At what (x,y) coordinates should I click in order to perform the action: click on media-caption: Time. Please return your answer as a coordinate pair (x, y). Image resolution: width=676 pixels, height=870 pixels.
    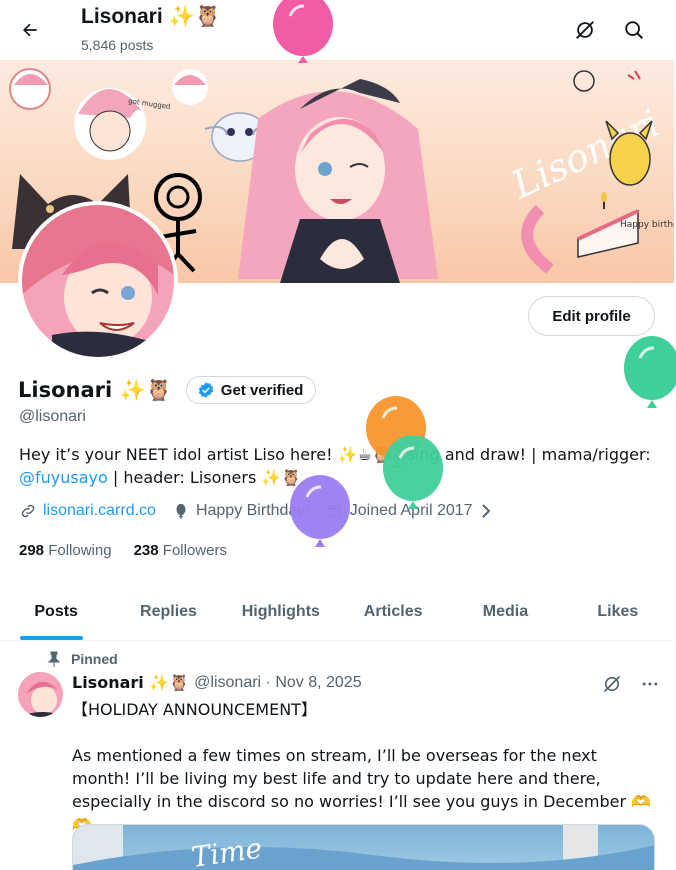
    Looking at the image, I should click on (226, 850).